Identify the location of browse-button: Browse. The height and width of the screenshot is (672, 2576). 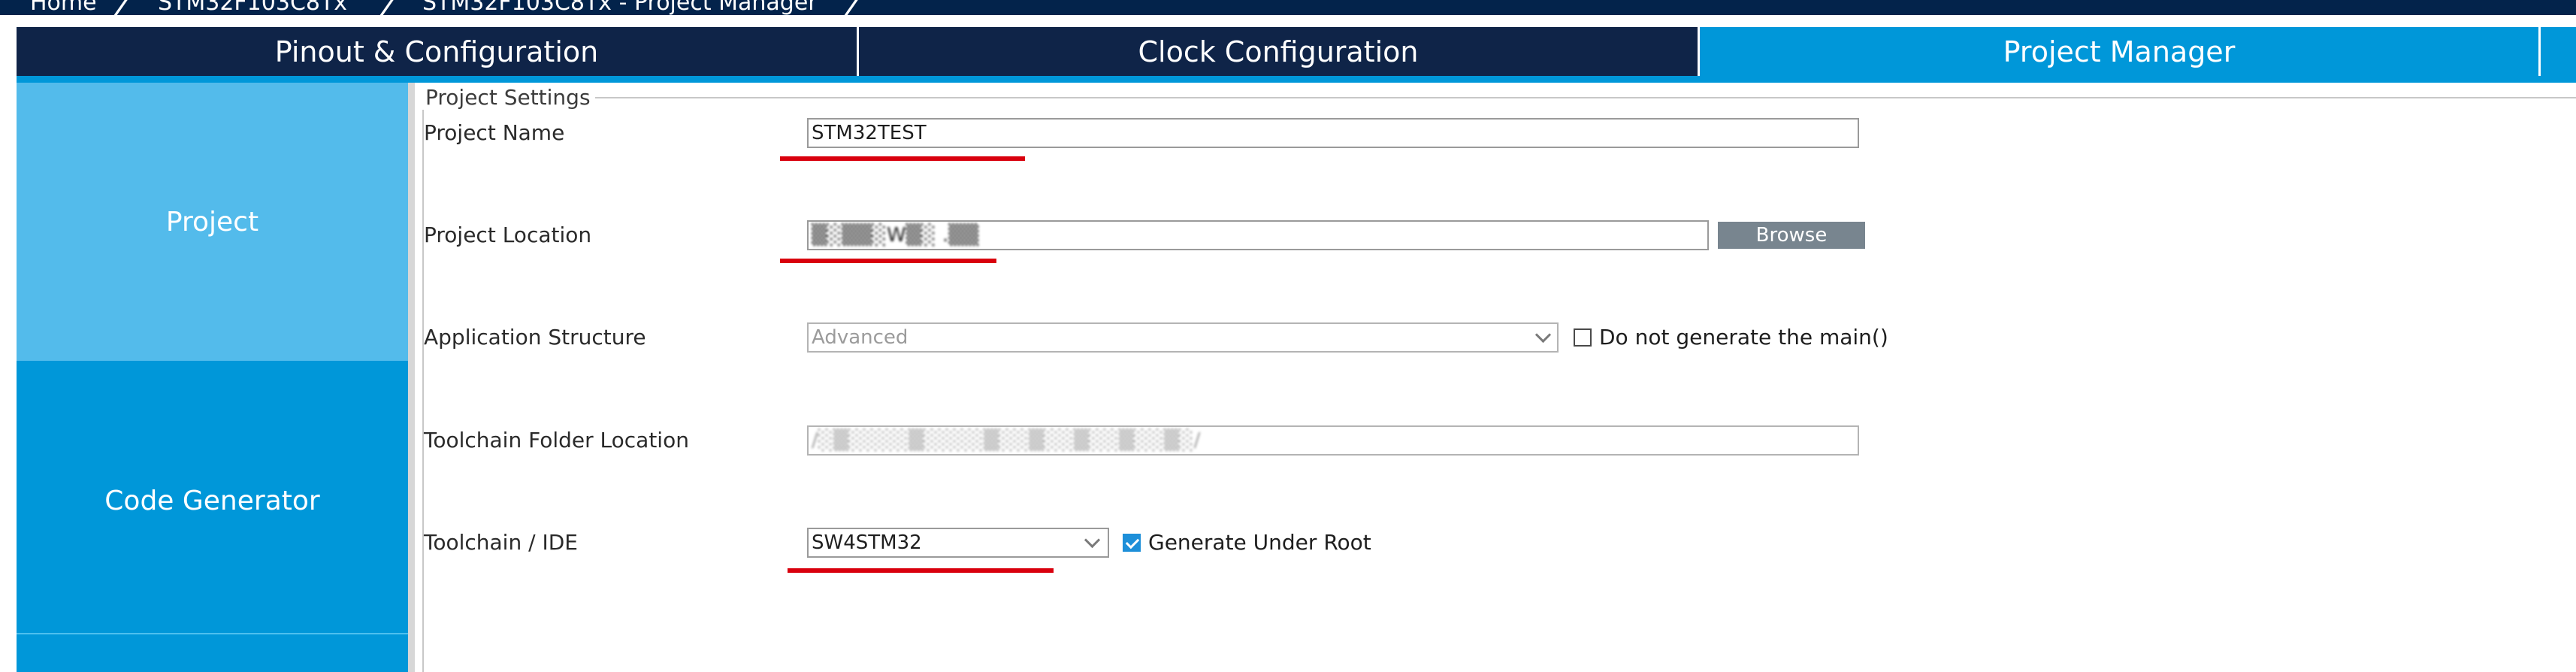
(1792, 235).